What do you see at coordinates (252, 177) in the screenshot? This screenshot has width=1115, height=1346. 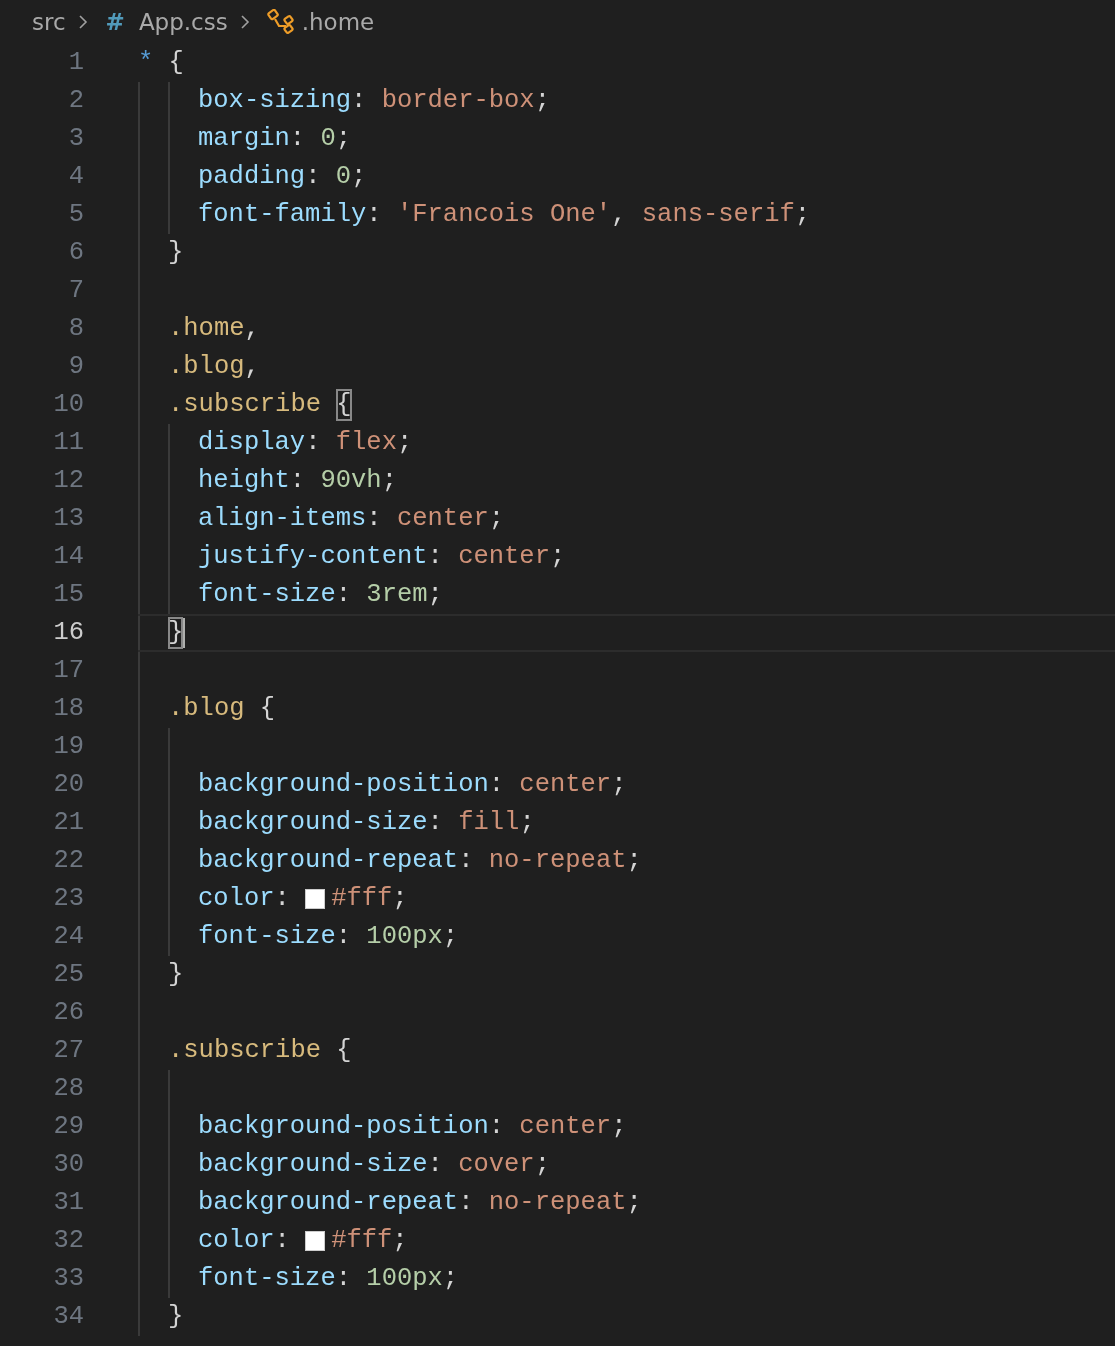 I see `property-token: padding` at bounding box center [252, 177].